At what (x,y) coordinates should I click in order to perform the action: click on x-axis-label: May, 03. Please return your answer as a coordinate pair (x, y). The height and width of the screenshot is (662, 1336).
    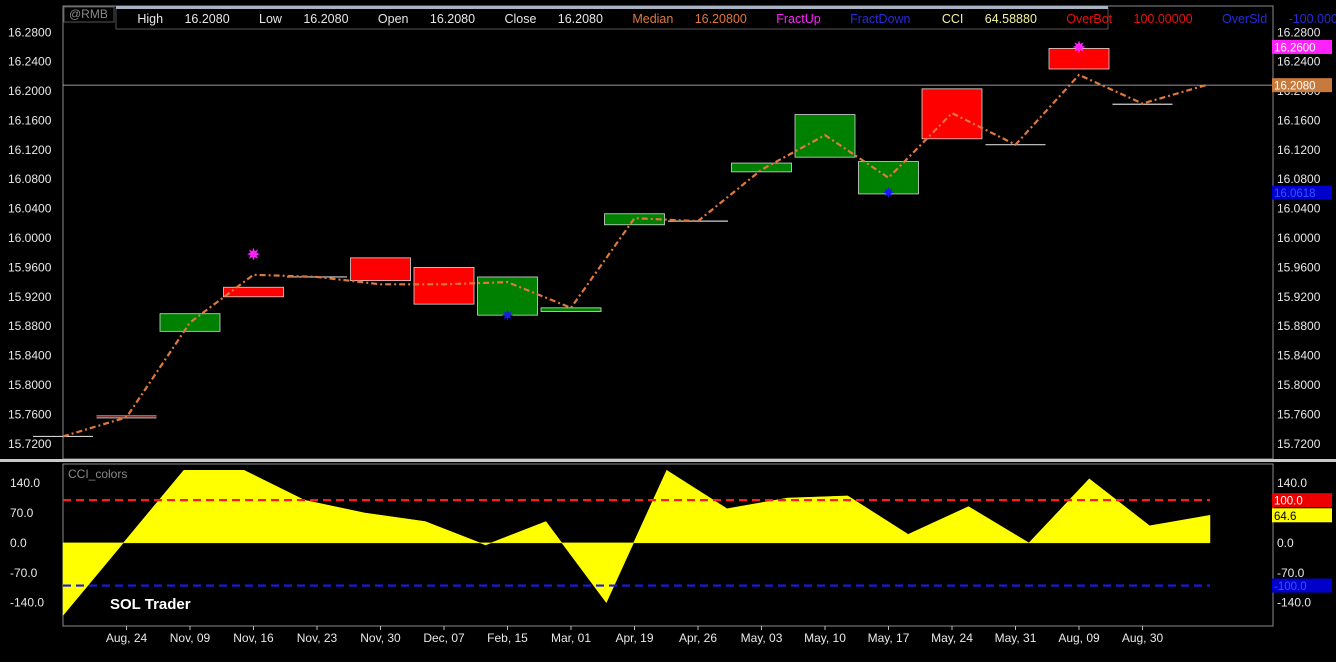
    Looking at the image, I should click on (762, 638).